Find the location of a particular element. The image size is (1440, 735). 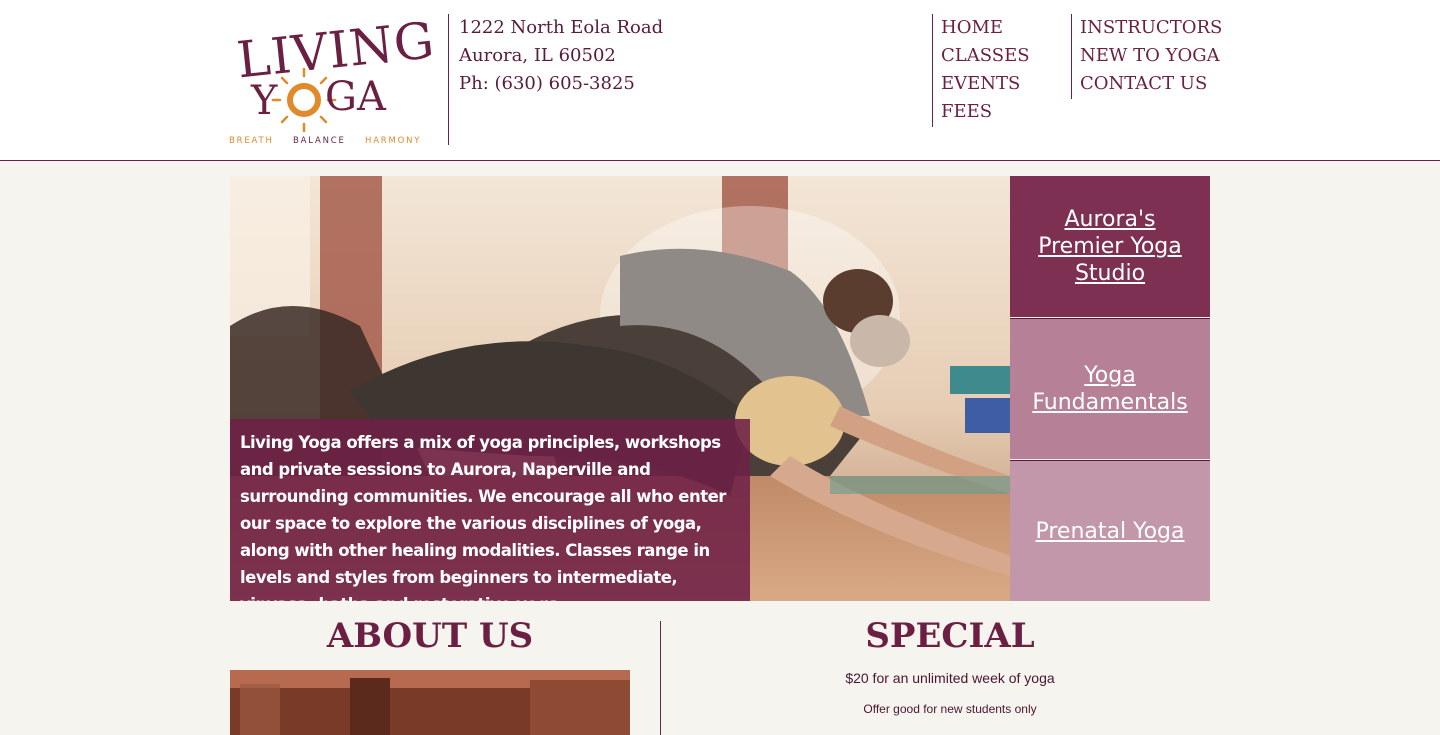

special-offer: $20 for an unlimited week of yoga is located at coordinates (950, 678).